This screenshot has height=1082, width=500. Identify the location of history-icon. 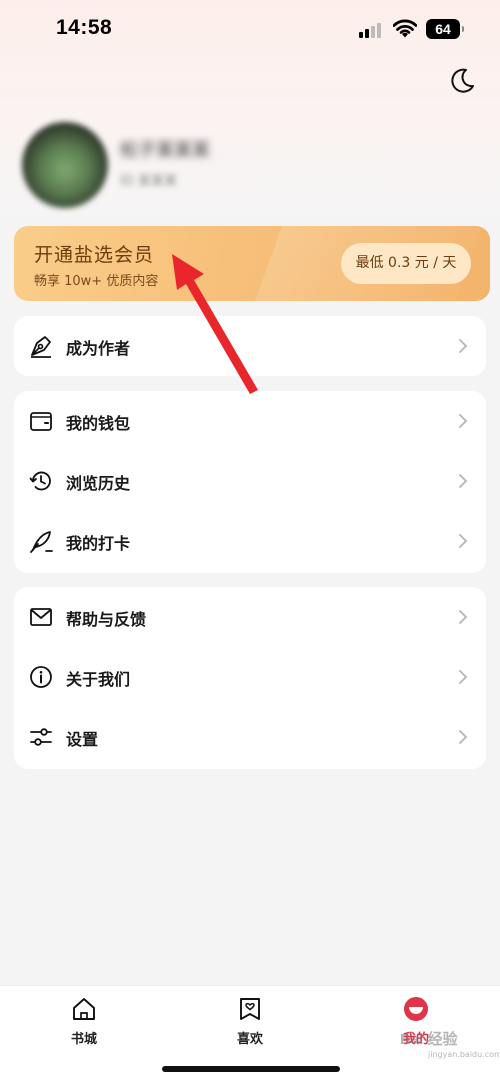
(40, 481).